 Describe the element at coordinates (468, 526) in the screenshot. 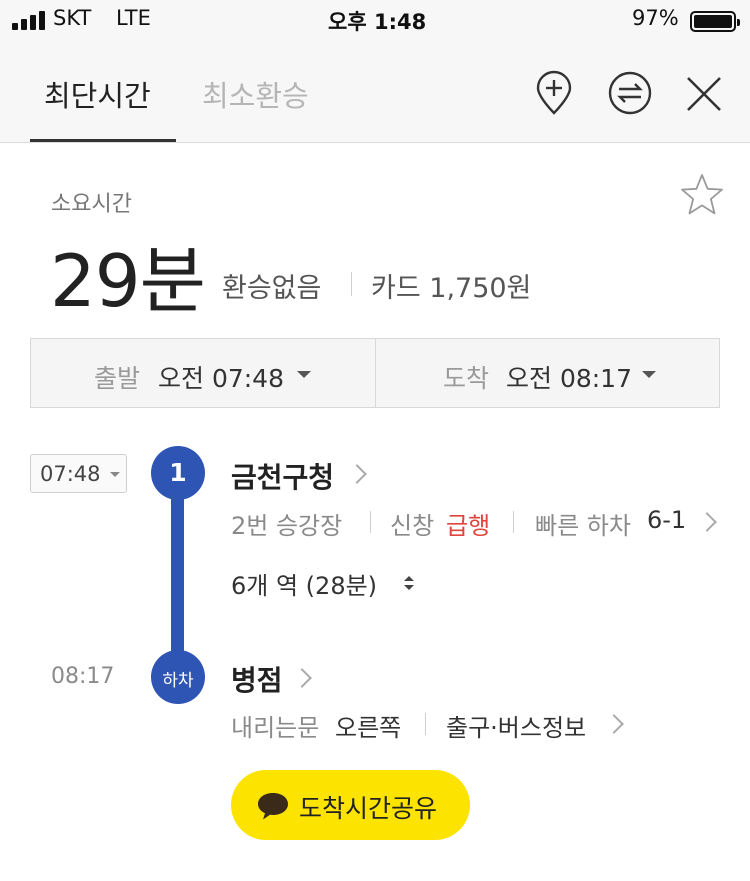

I see `express-badge: 급행` at that location.